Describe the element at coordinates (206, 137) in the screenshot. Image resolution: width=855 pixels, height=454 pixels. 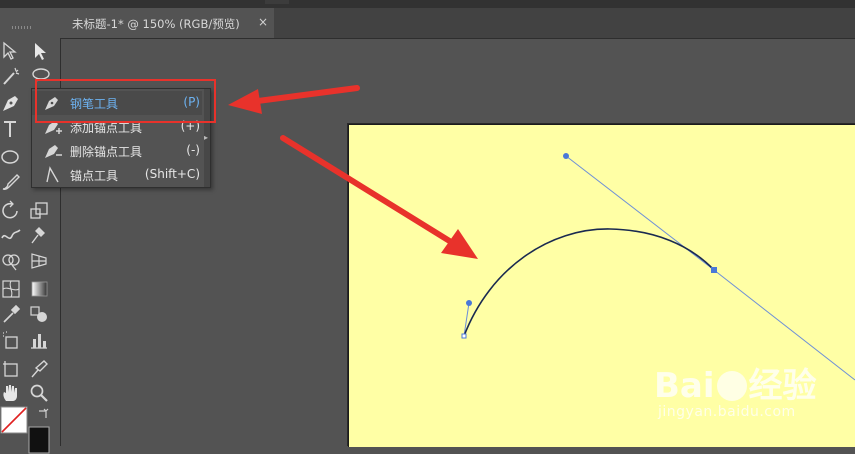
I see `flyout-arrow-icon: ▸` at that location.